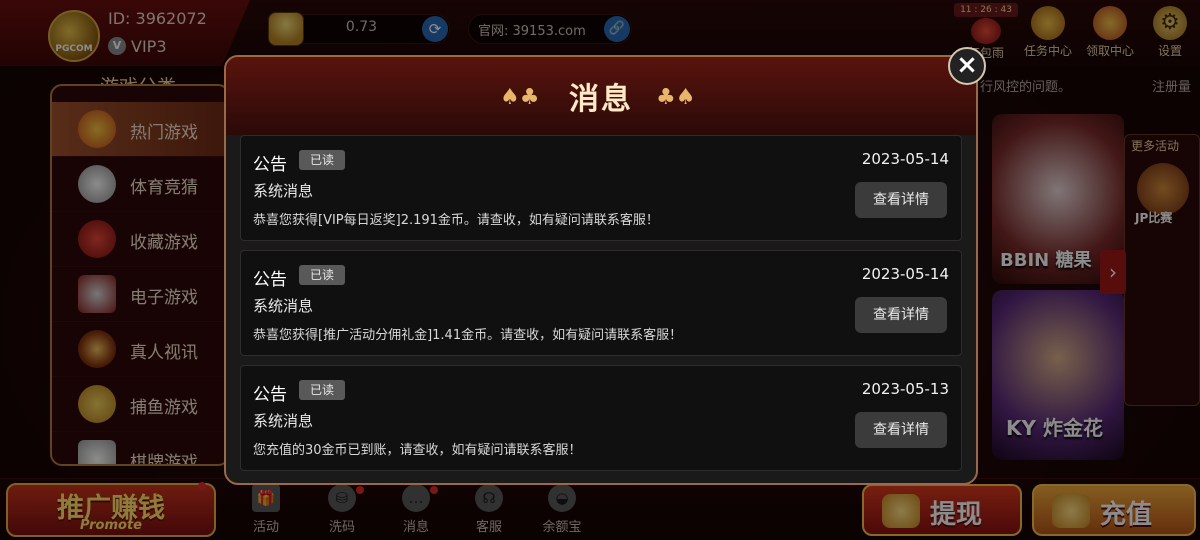 This screenshot has height=540, width=1200. What do you see at coordinates (905, 389) in the screenshot?
I see `message-date: 2023-05-13` at bounding box center [905, 389].